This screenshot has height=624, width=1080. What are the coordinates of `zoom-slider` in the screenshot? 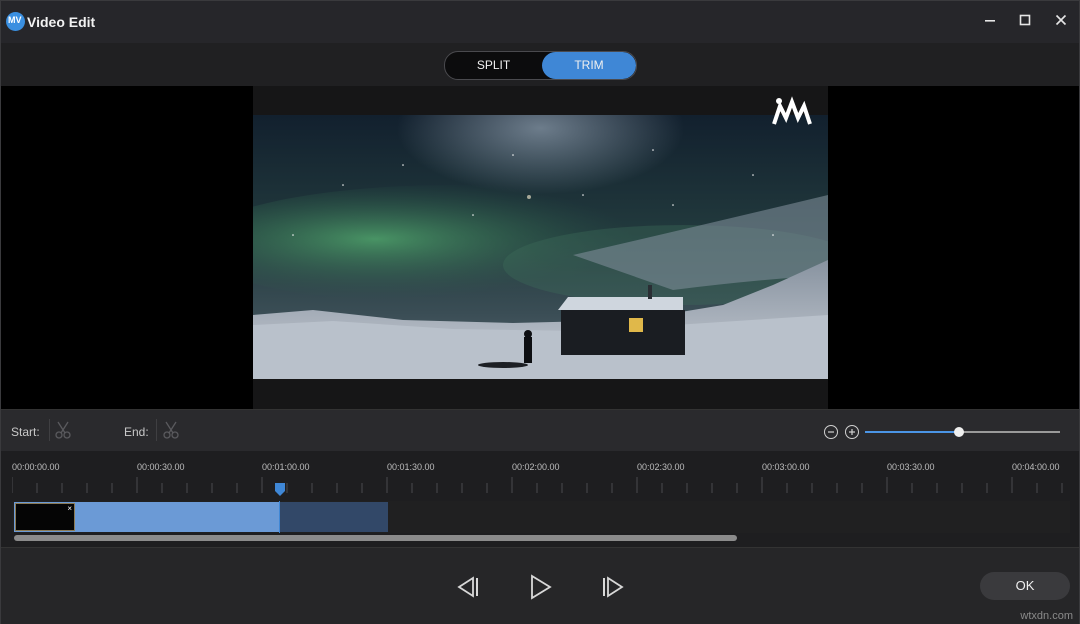 It's located at (962, 432).